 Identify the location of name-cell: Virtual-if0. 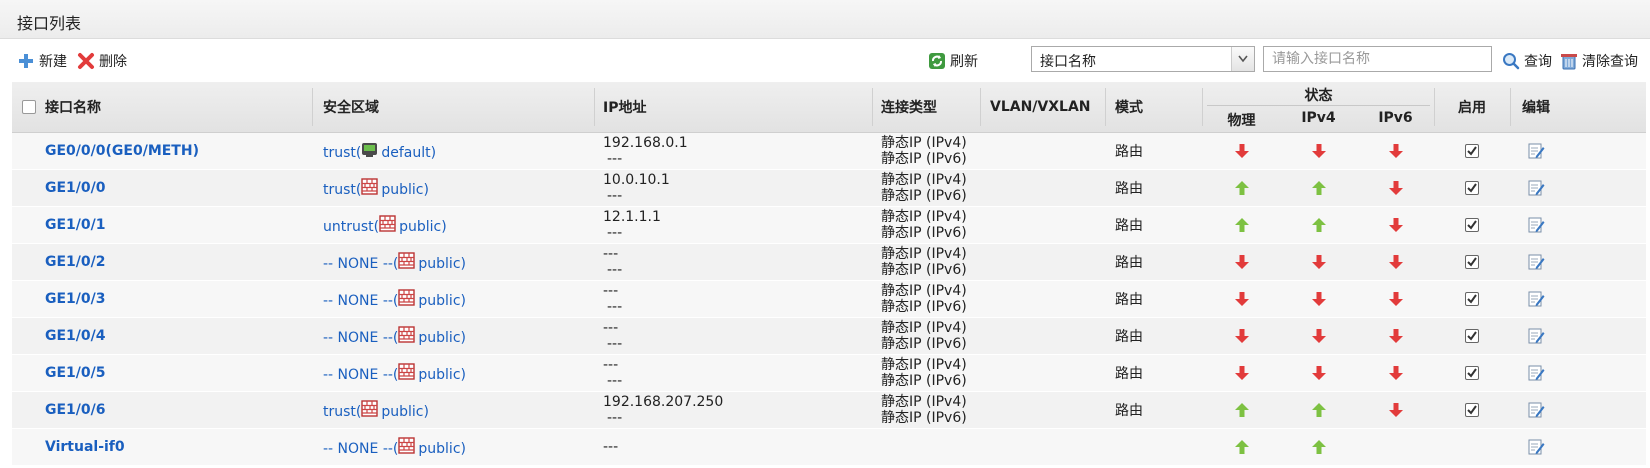
(85, 447).